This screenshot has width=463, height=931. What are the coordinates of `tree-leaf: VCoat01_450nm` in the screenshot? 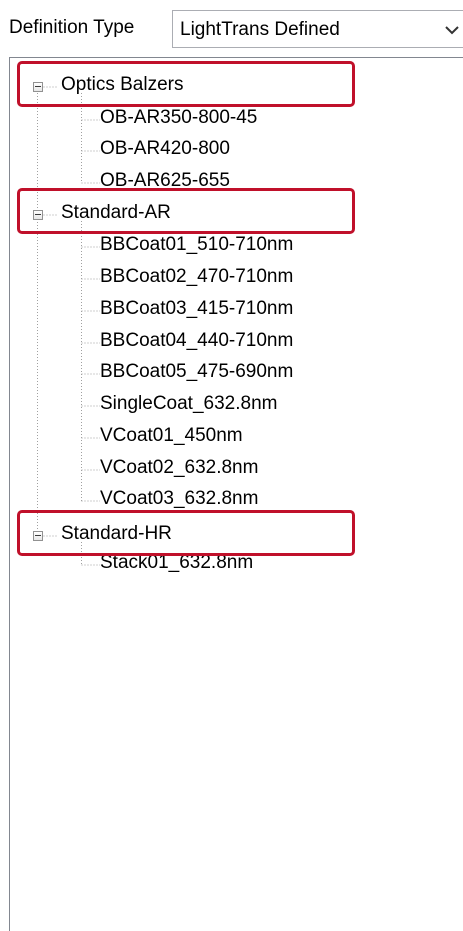 It's located at (171, 436).